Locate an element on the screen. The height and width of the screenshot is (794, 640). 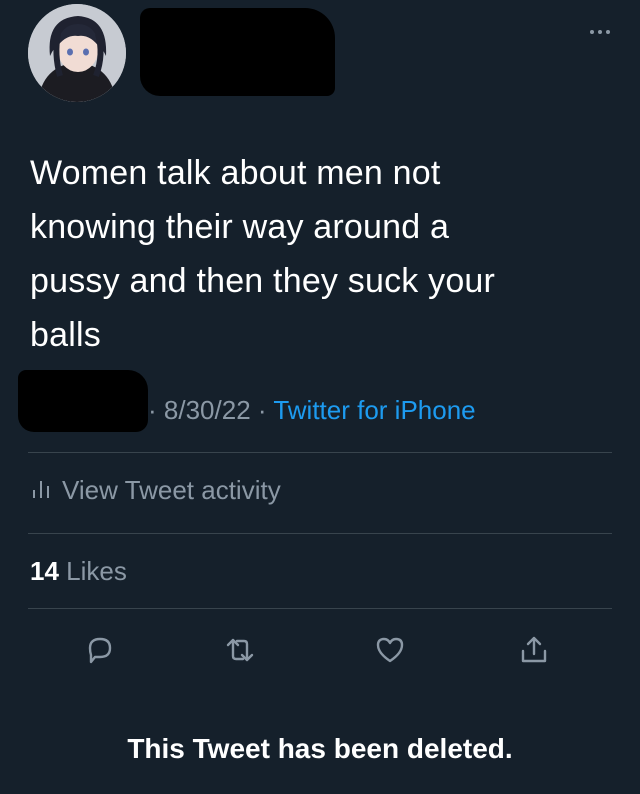
more-options-icon is located at coordinates (600, 32).